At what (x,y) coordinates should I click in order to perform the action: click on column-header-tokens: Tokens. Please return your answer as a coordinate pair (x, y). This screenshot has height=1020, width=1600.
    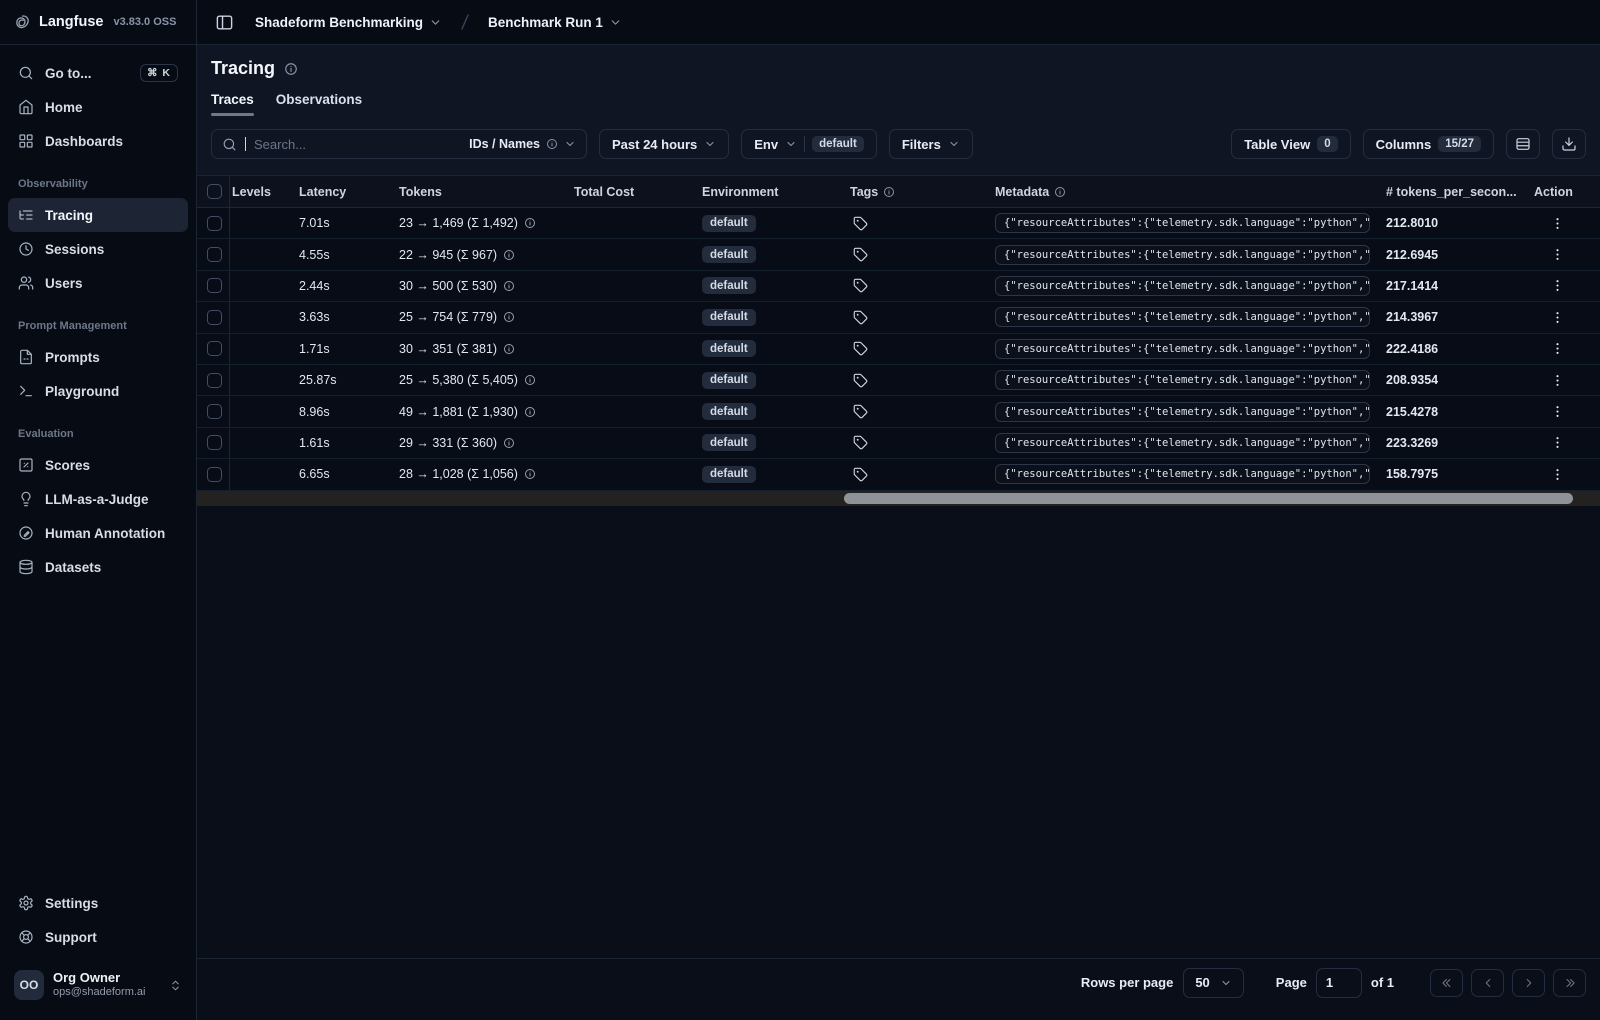
    Looking at the image, I should click on (477, 192).